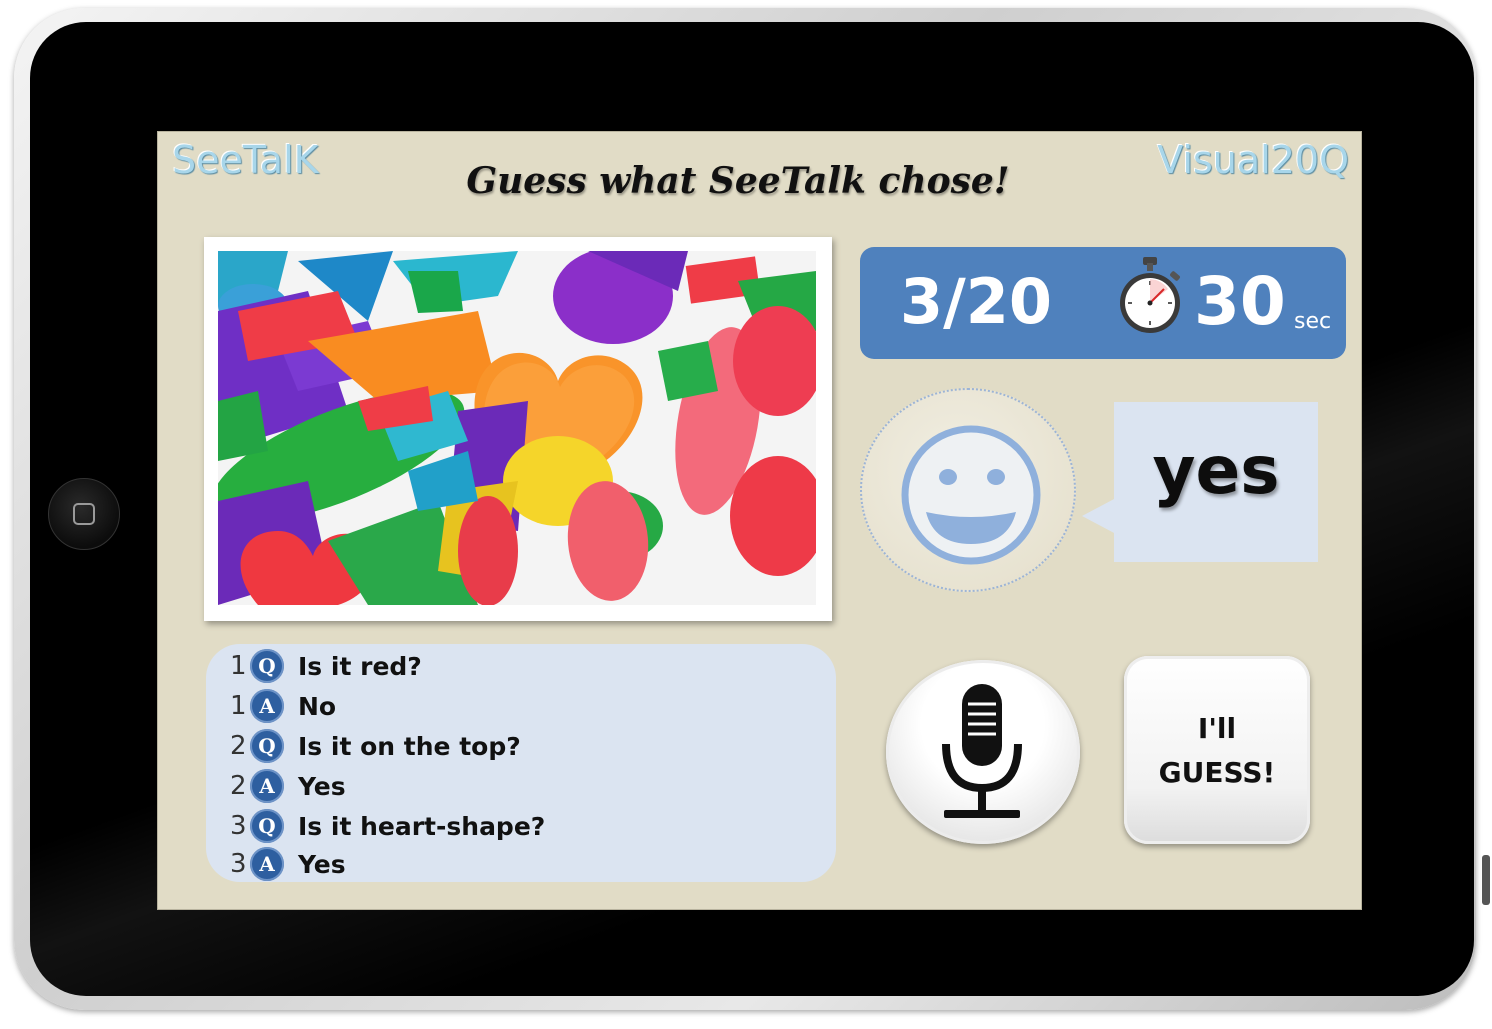 The image size is (1492, 1029). I want to click on smiley-face-icon, so click(971, 495).